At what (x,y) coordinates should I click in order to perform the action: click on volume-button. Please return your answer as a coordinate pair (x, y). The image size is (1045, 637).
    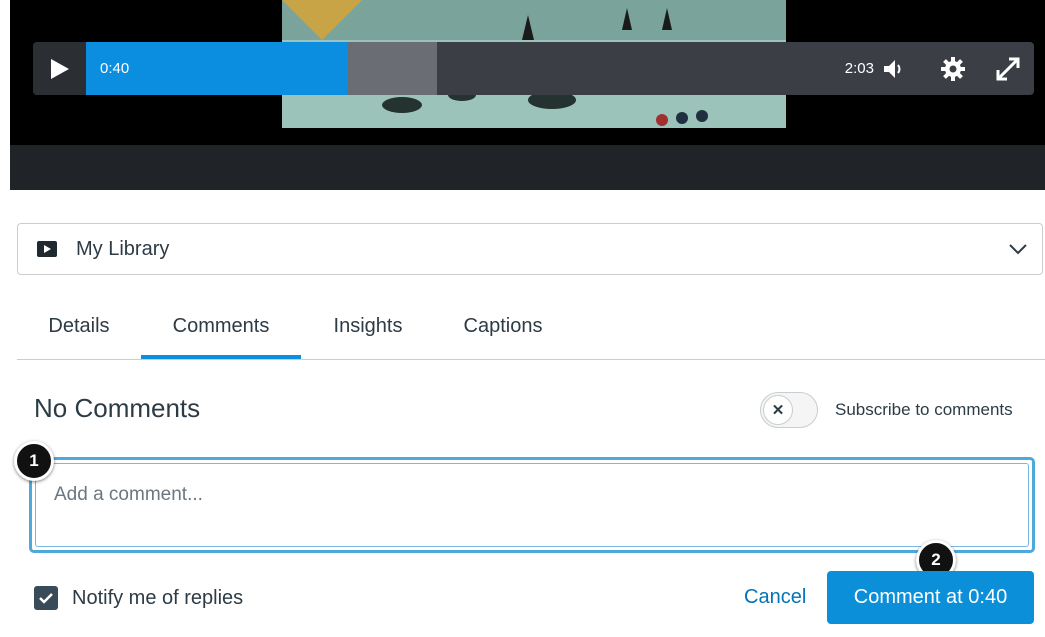
    Looking at the image, I should click on (894, 69).